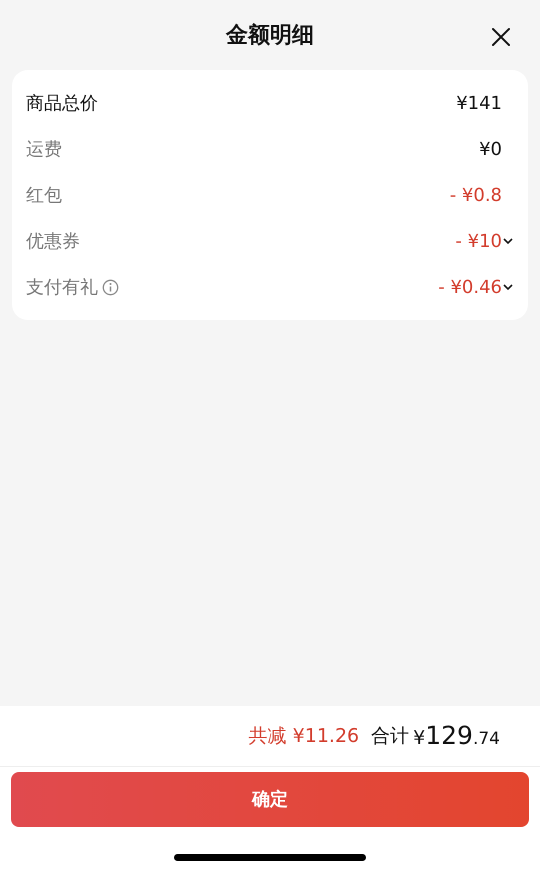 This screenshot has width=540, height=876. Describe the element at coordinates (62, 288) in the screenshot. I see `row-label: 支付有礼` at that location.